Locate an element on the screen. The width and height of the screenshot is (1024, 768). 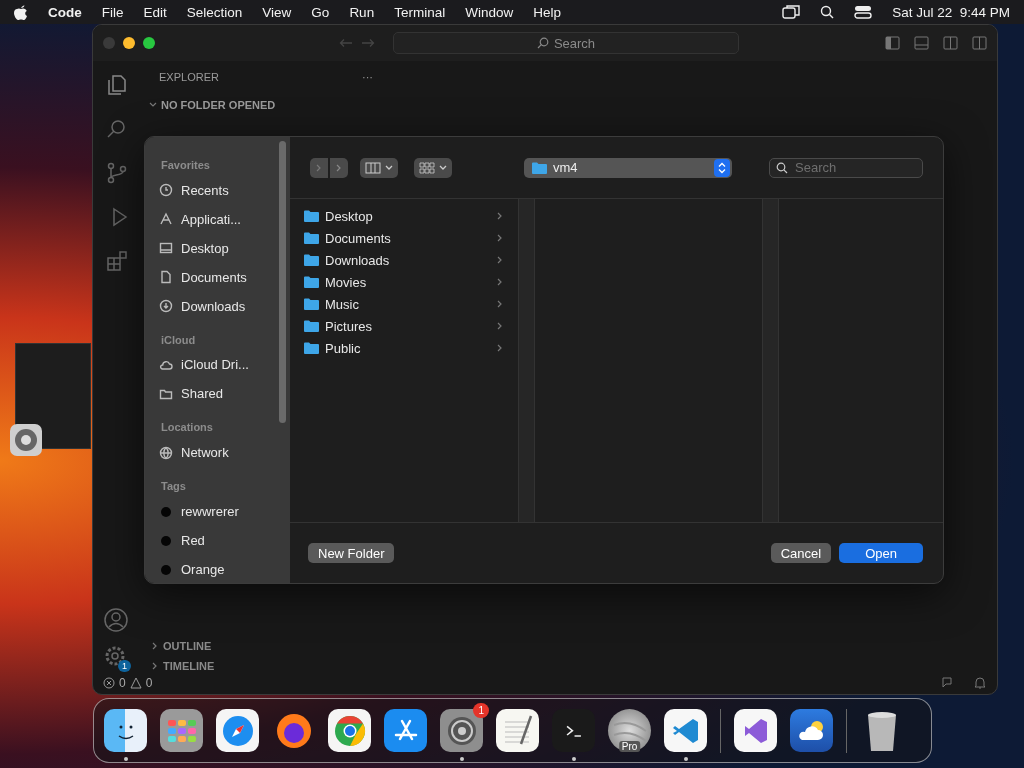
minimized-window-thumbnail is located at coordinates (53, 396).